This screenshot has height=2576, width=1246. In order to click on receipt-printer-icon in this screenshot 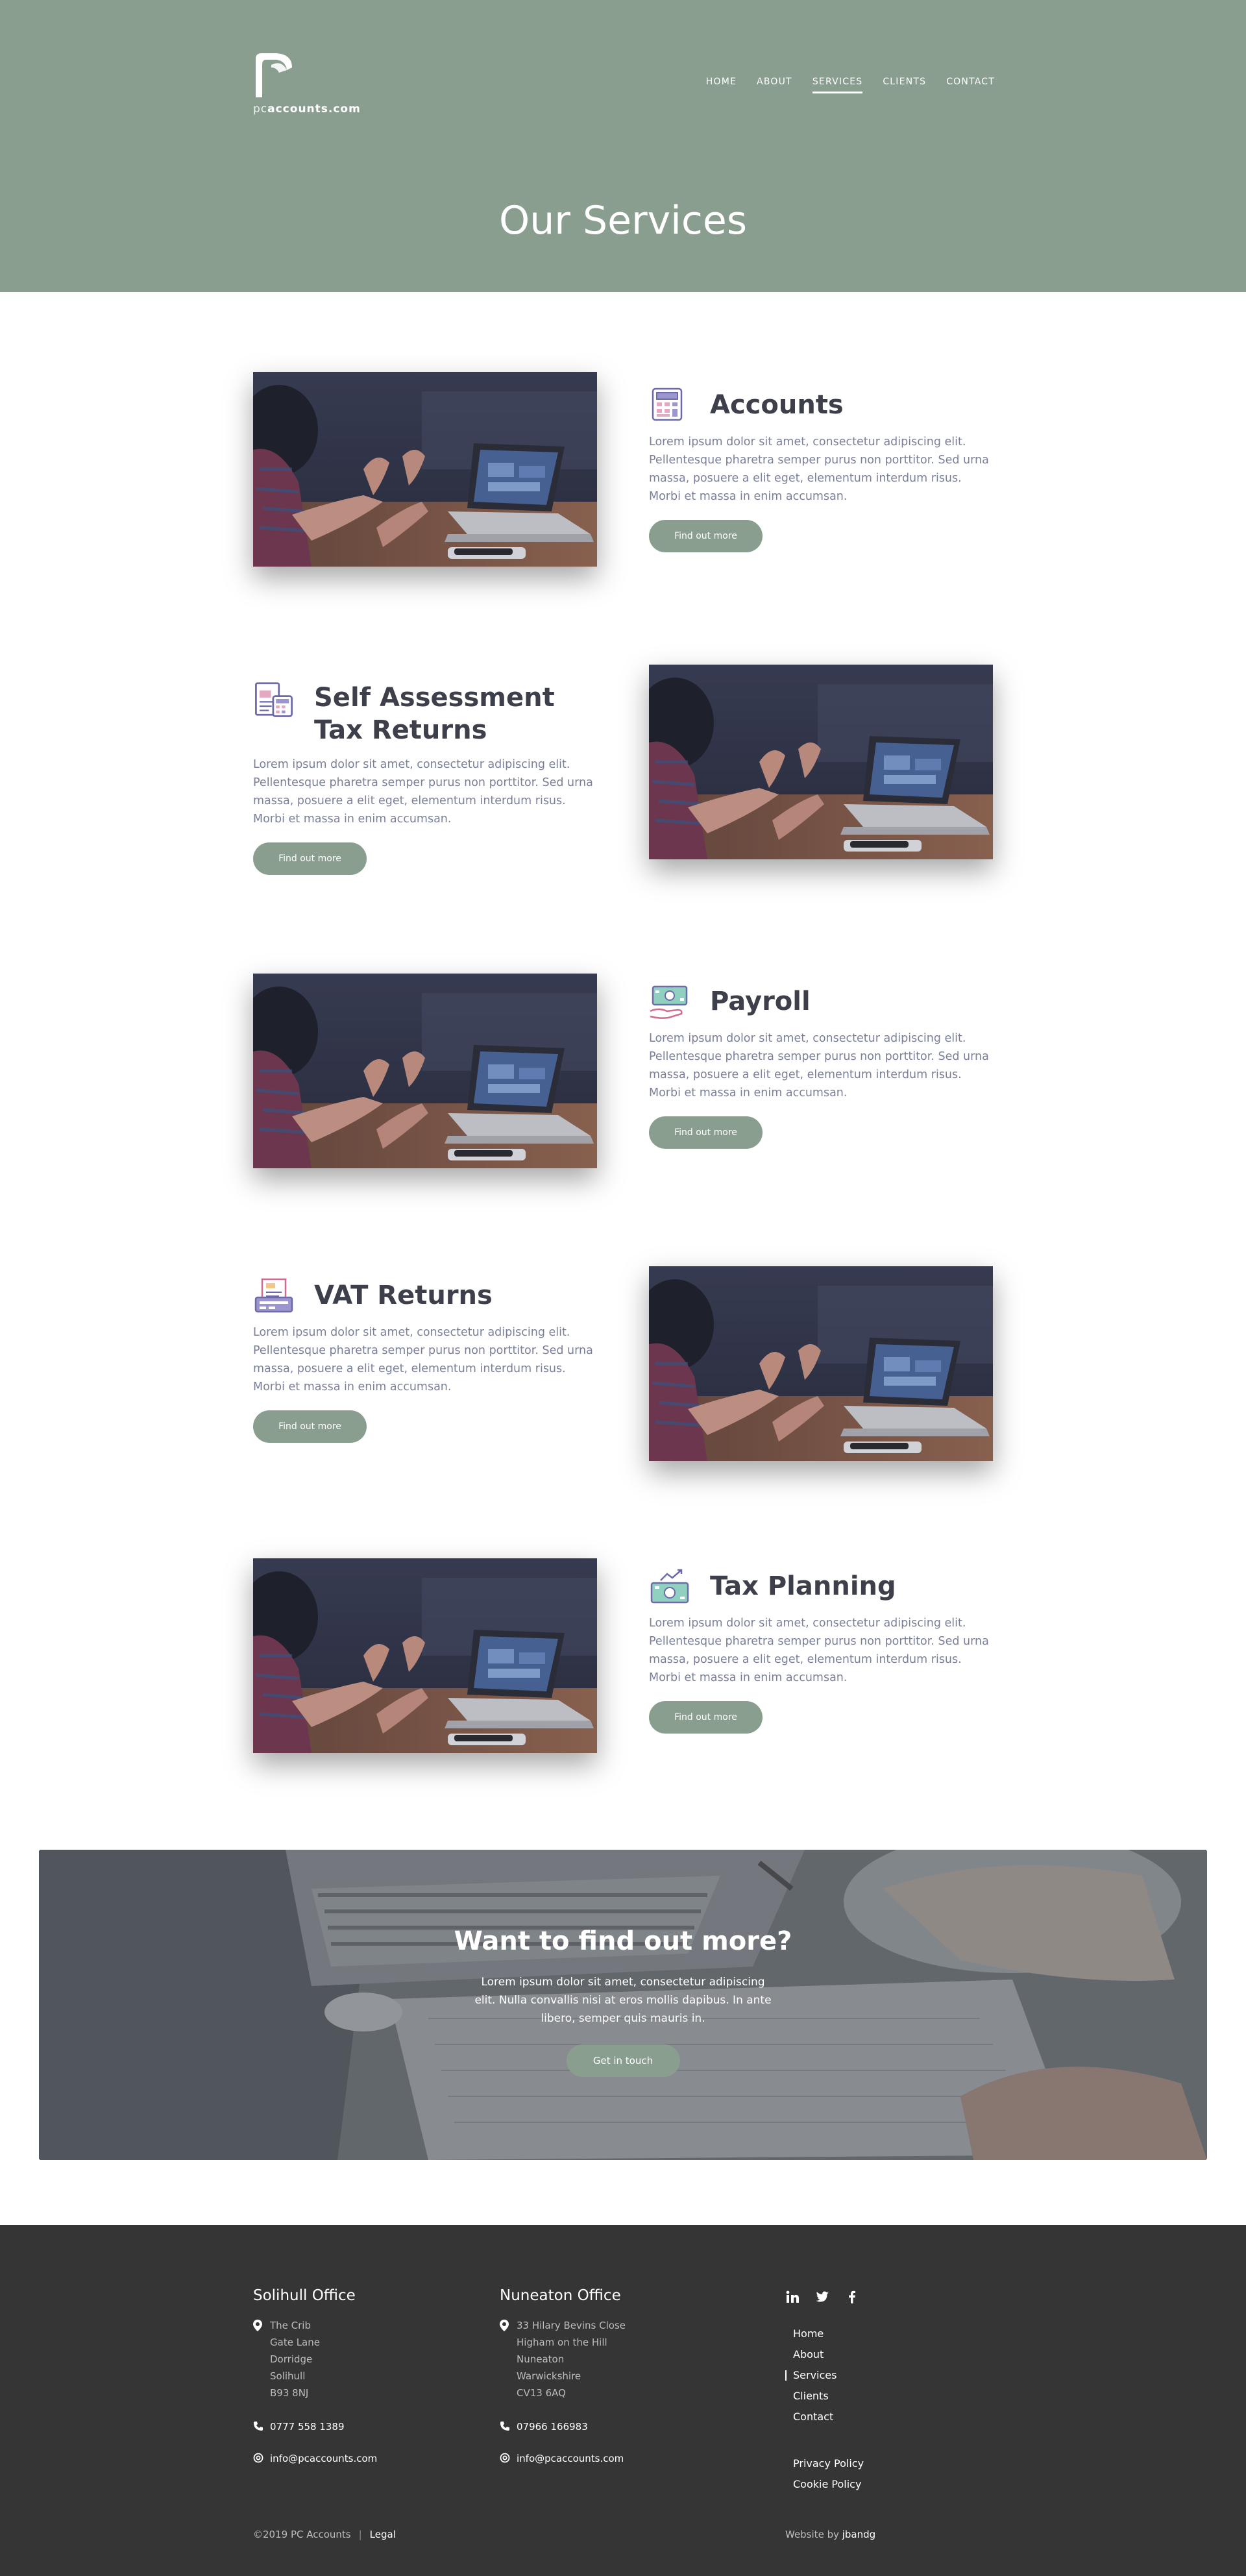, I will do `click(273, 1295)`.